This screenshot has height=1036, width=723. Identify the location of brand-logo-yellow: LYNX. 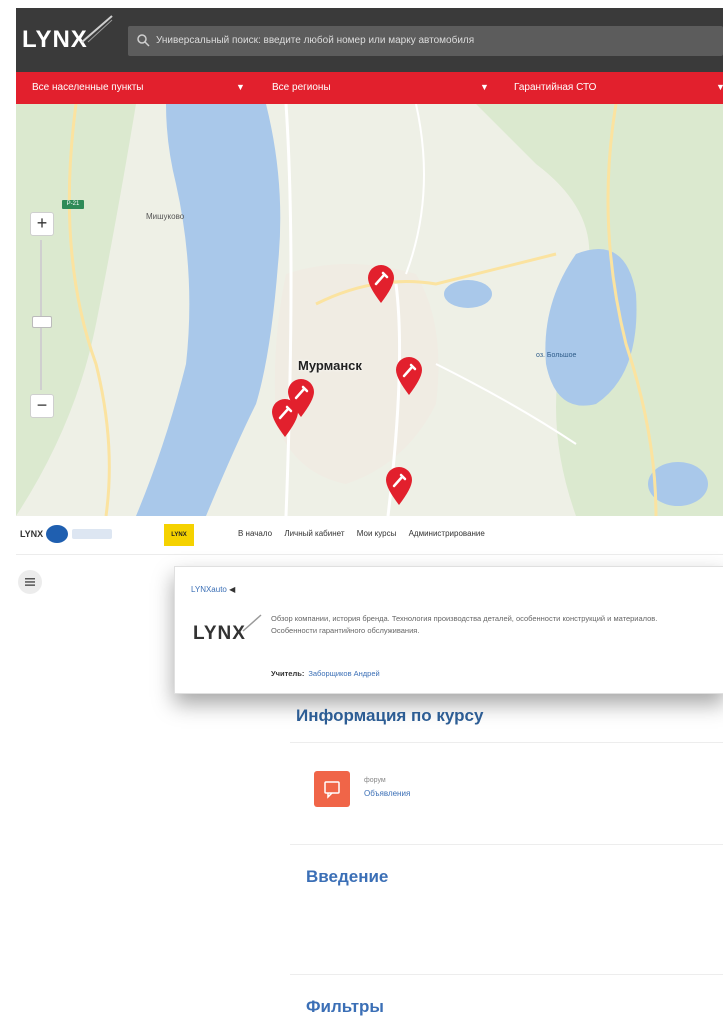
(179, 535).